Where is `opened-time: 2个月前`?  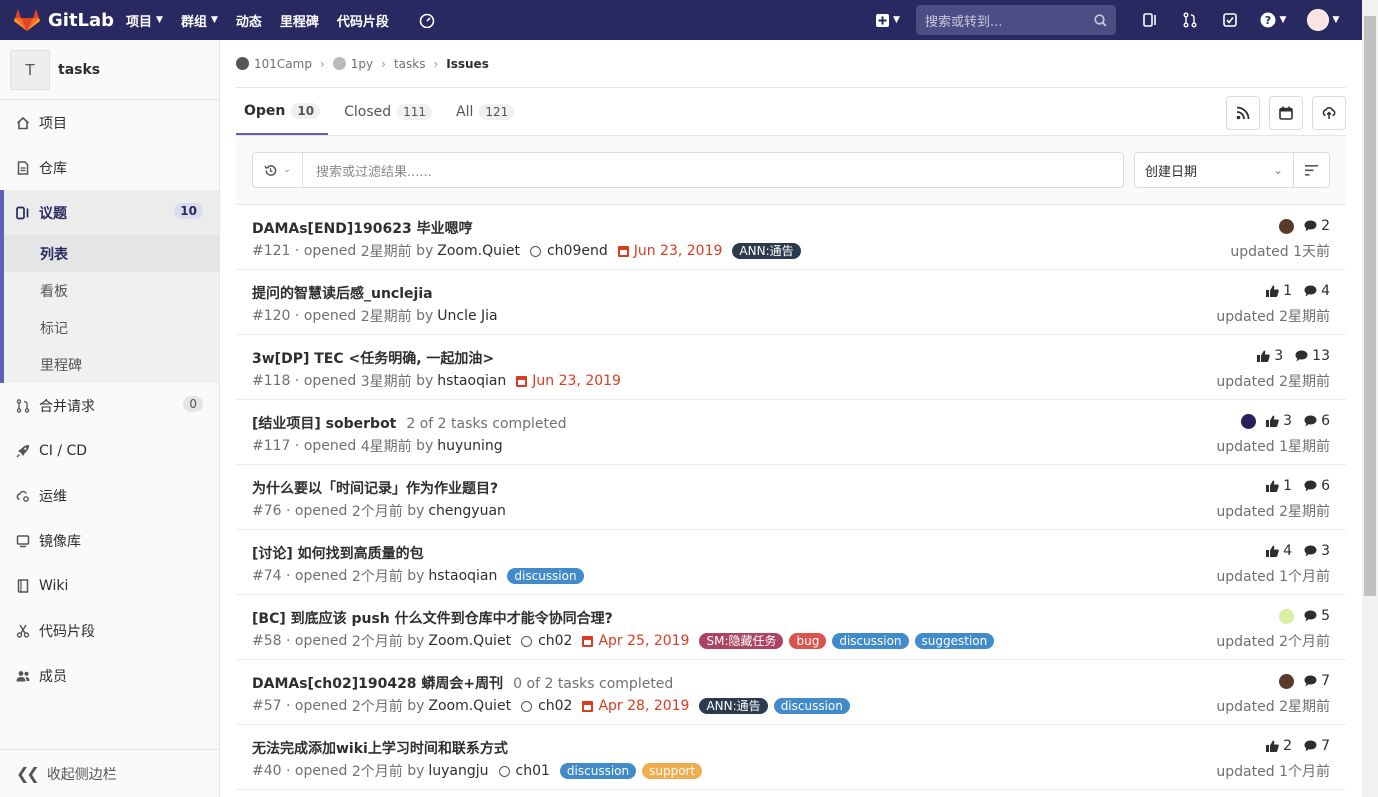
opened-time: 2个月前 is located at coordinates (377, 772).